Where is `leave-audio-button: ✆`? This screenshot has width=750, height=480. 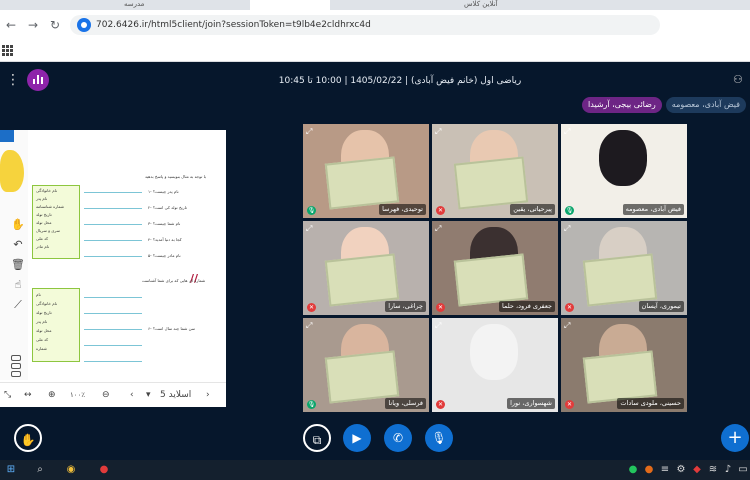 leave-audio-button: ✆ is located at coordinates (398, 438).